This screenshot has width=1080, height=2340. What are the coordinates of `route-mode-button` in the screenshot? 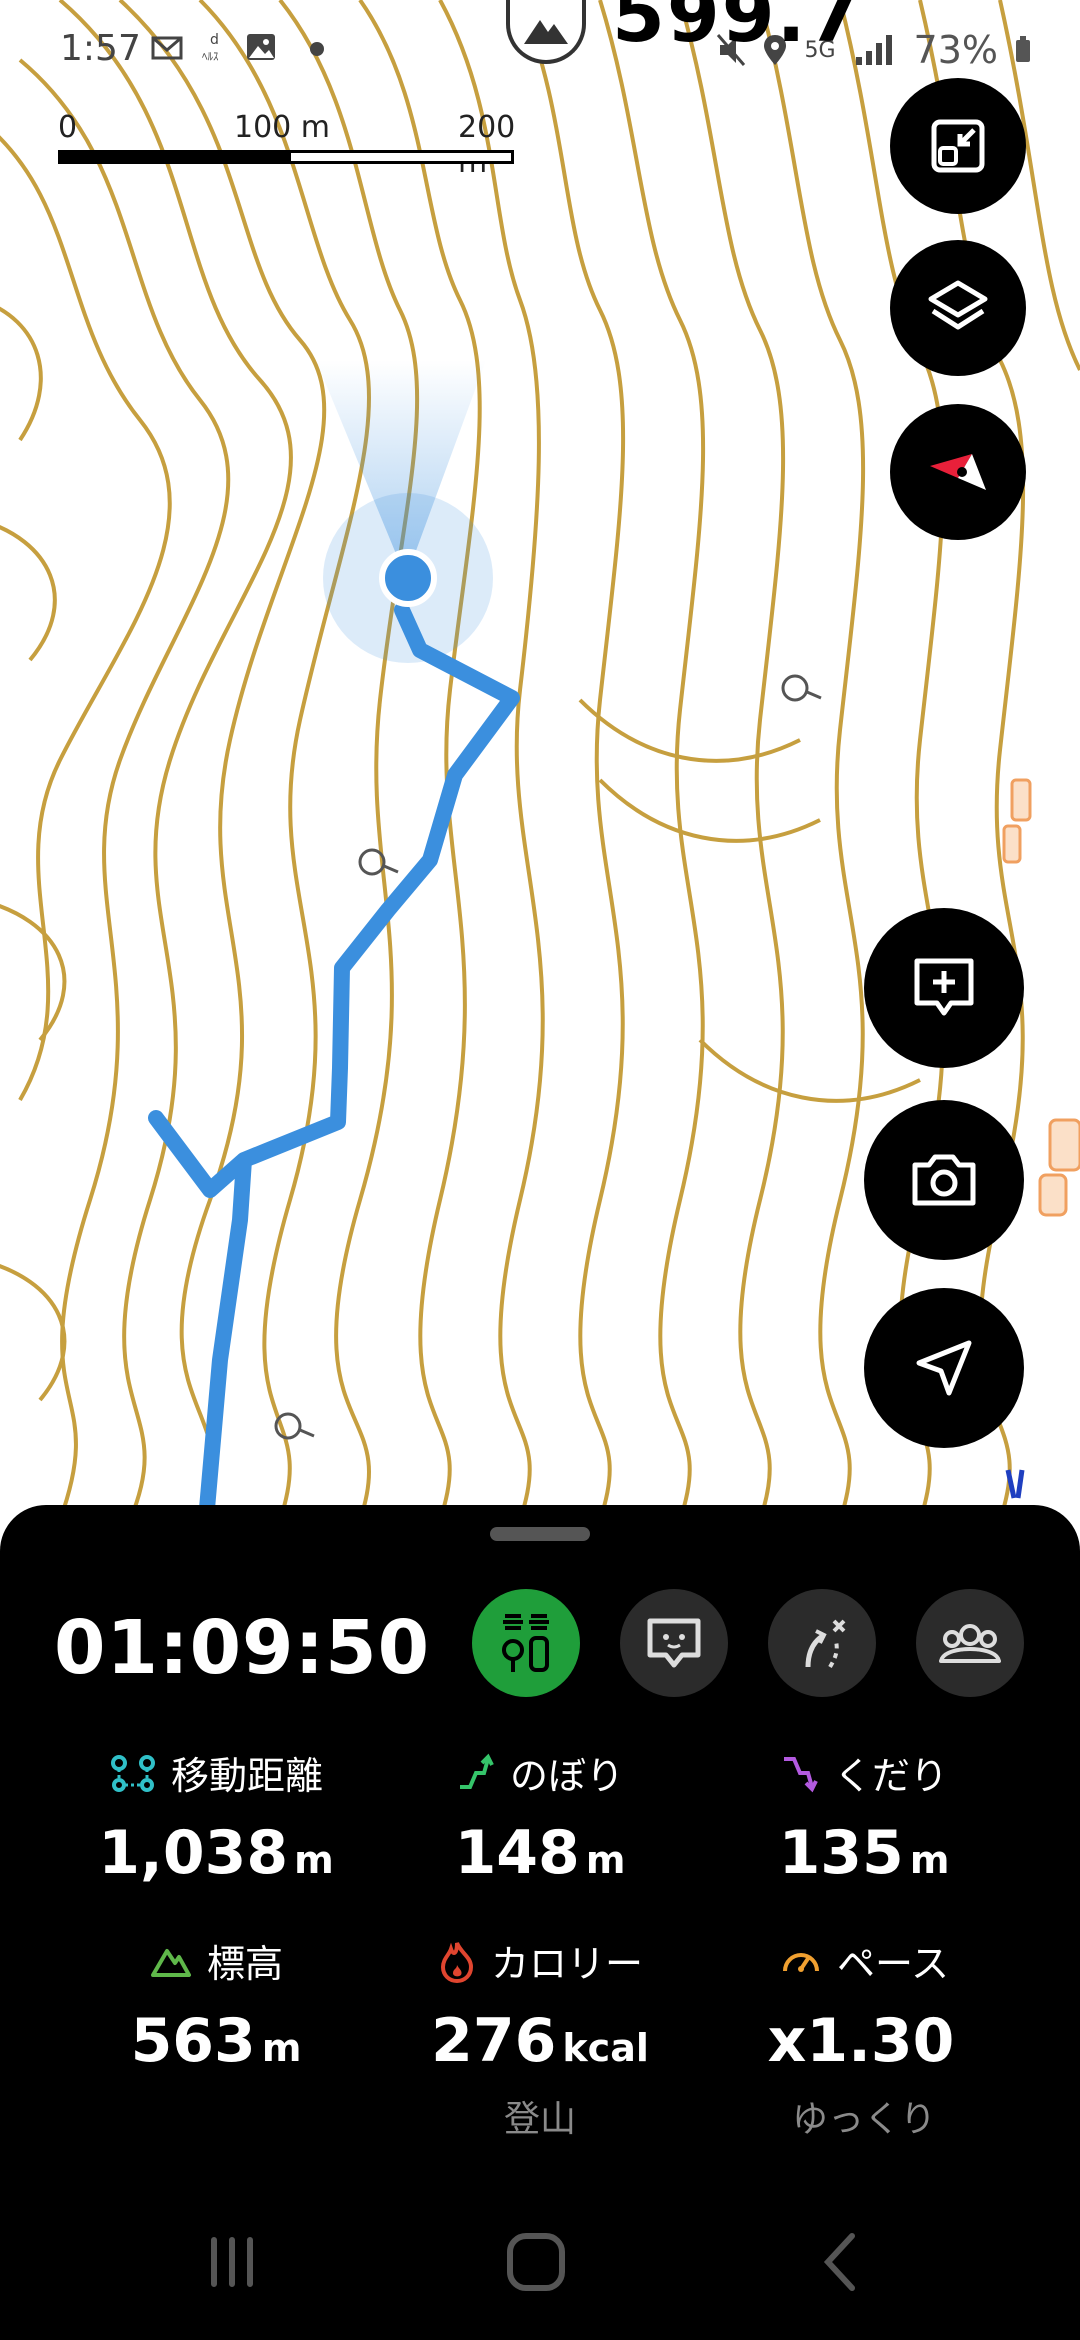 It's located at (822, 1643).